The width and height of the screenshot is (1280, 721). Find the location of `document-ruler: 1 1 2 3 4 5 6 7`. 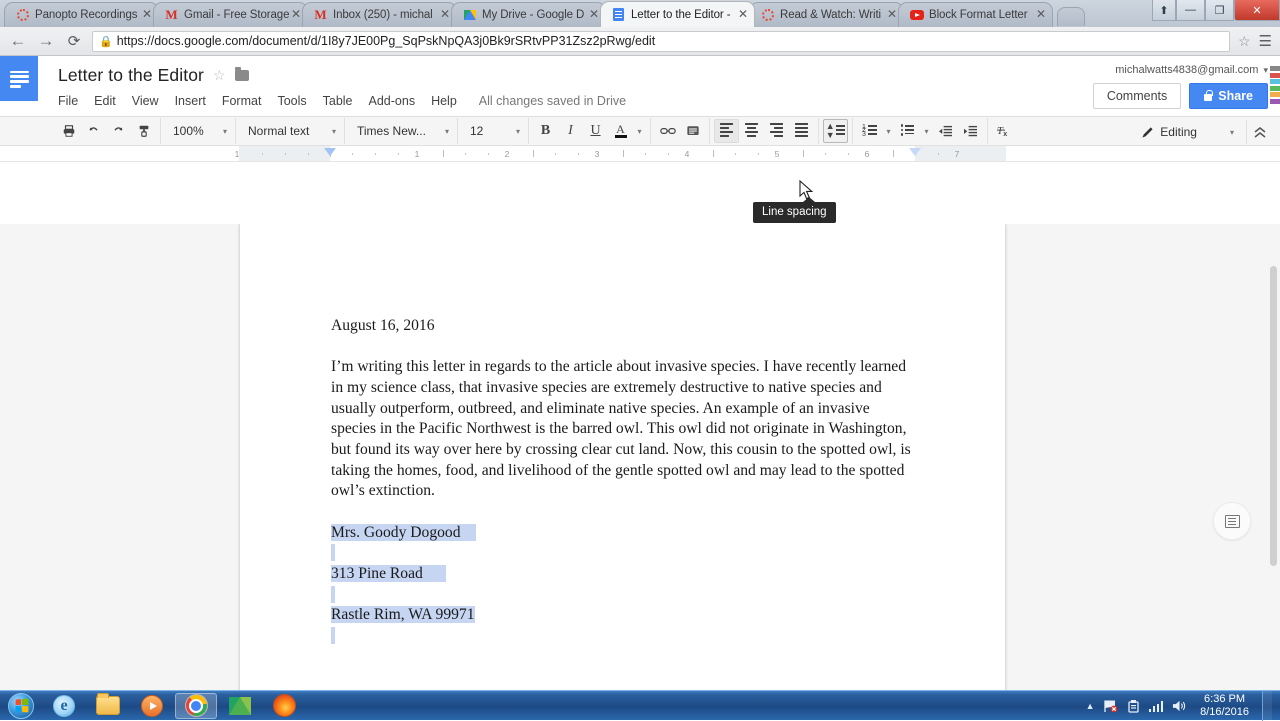

document-ruler: 1 1 2 3 4 5 6 7 is located at coordinates (640, 154).